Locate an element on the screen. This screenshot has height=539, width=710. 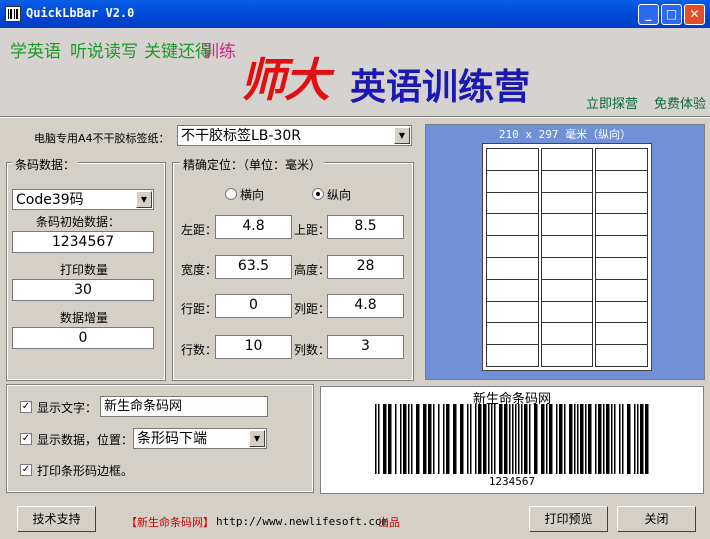
orient-portrait-radio is located at coordinates (318, 194).